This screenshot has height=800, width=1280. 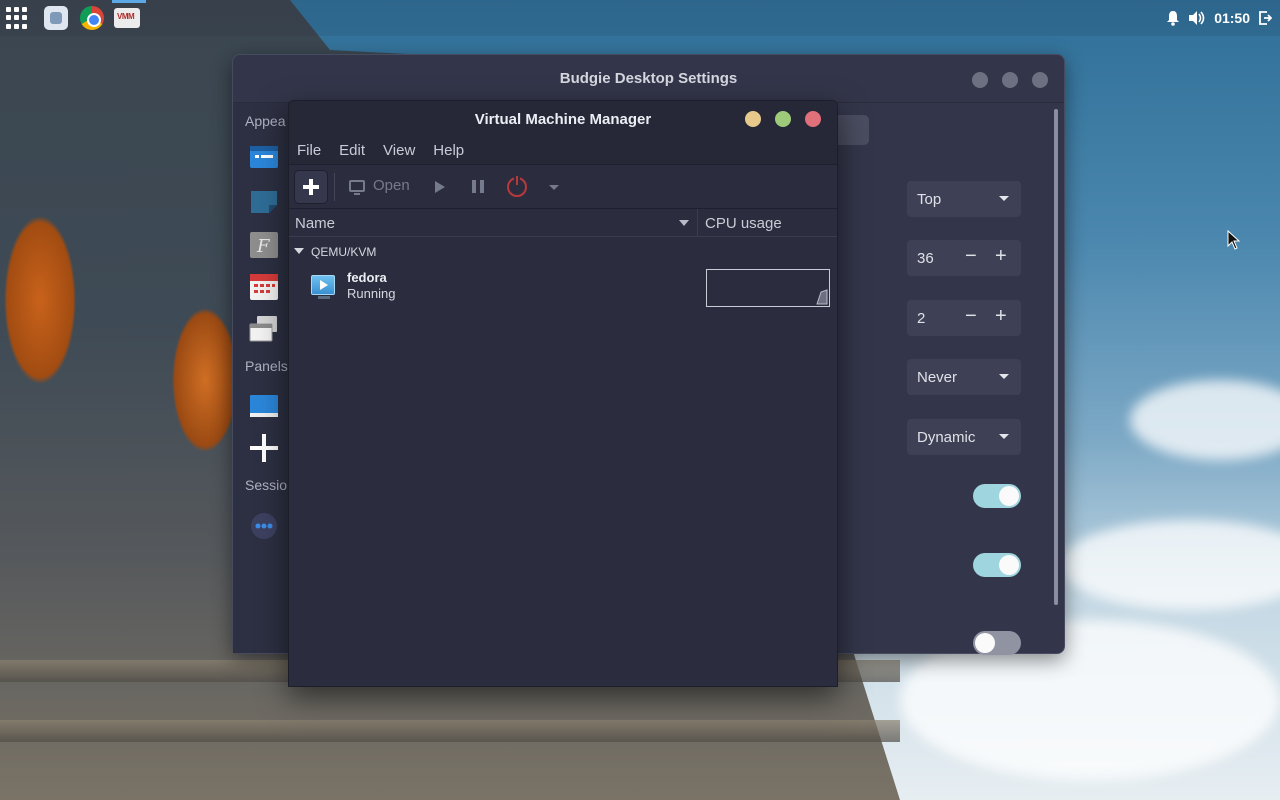 I want to click on sidebar-item-calendar-icon, so click(x=264, y=287).